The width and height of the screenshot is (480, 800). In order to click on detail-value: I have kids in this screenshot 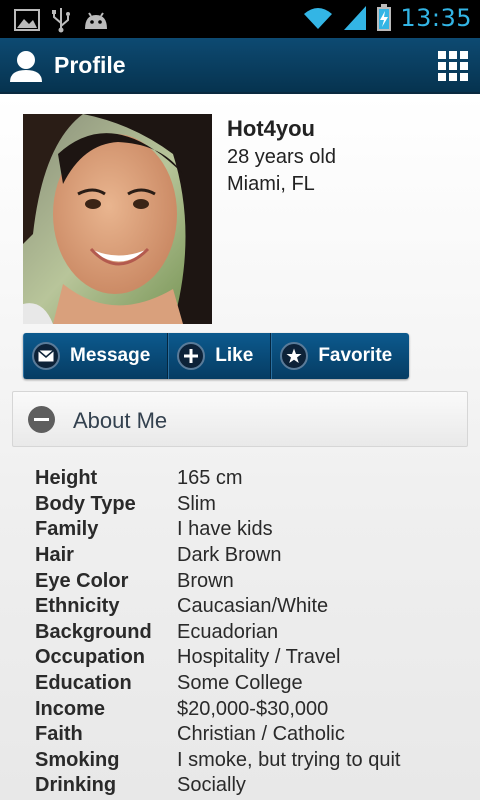, I will do `click(225, 529)`.